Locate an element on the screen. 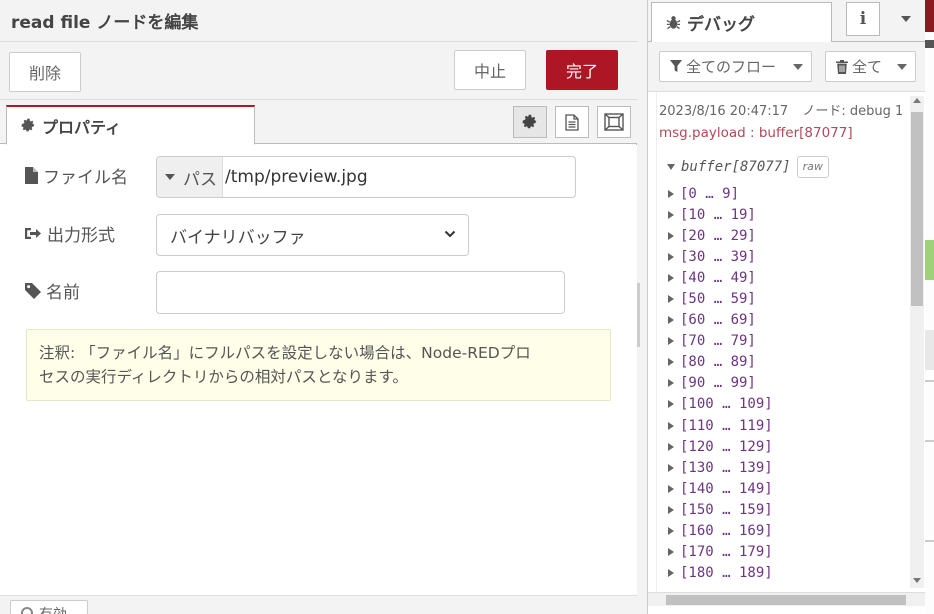 The image size is (934, 614). output-format-label: 出力形式 is located at coordinates (70, 233).